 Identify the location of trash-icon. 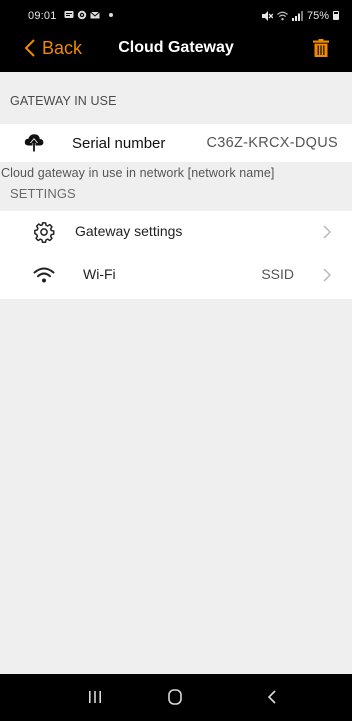
(321, 48).